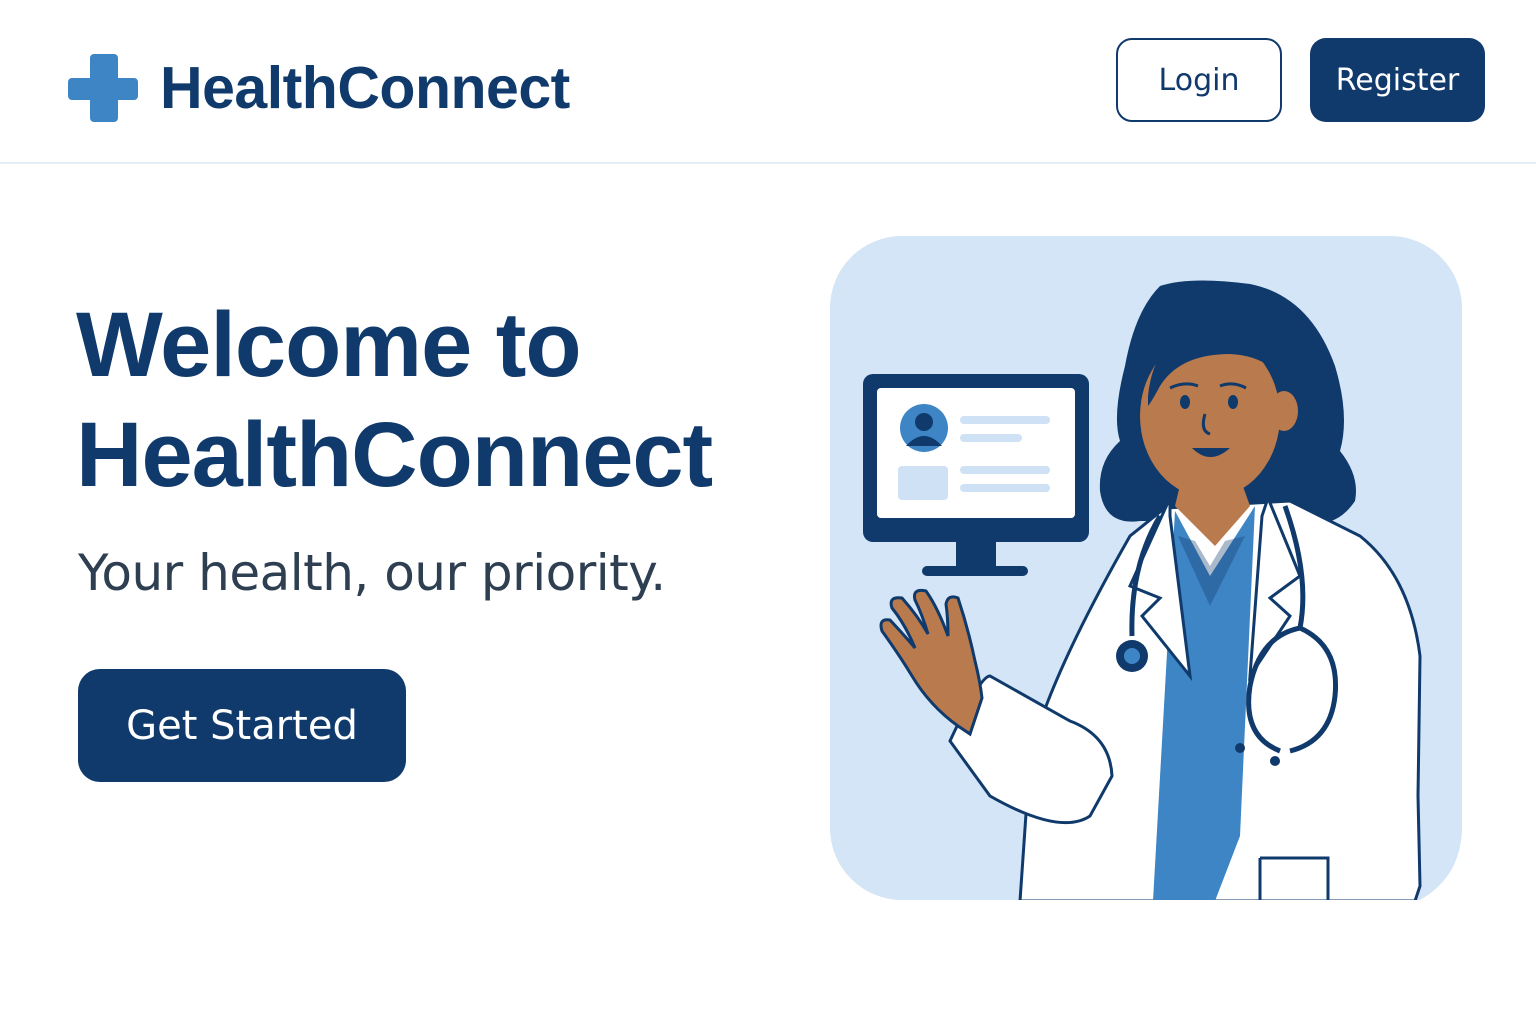 Image resolution: width=1536 pixels, height=1024 pixels. I want to click on hero-title-line-1: Welcome to, so click(329, 345).